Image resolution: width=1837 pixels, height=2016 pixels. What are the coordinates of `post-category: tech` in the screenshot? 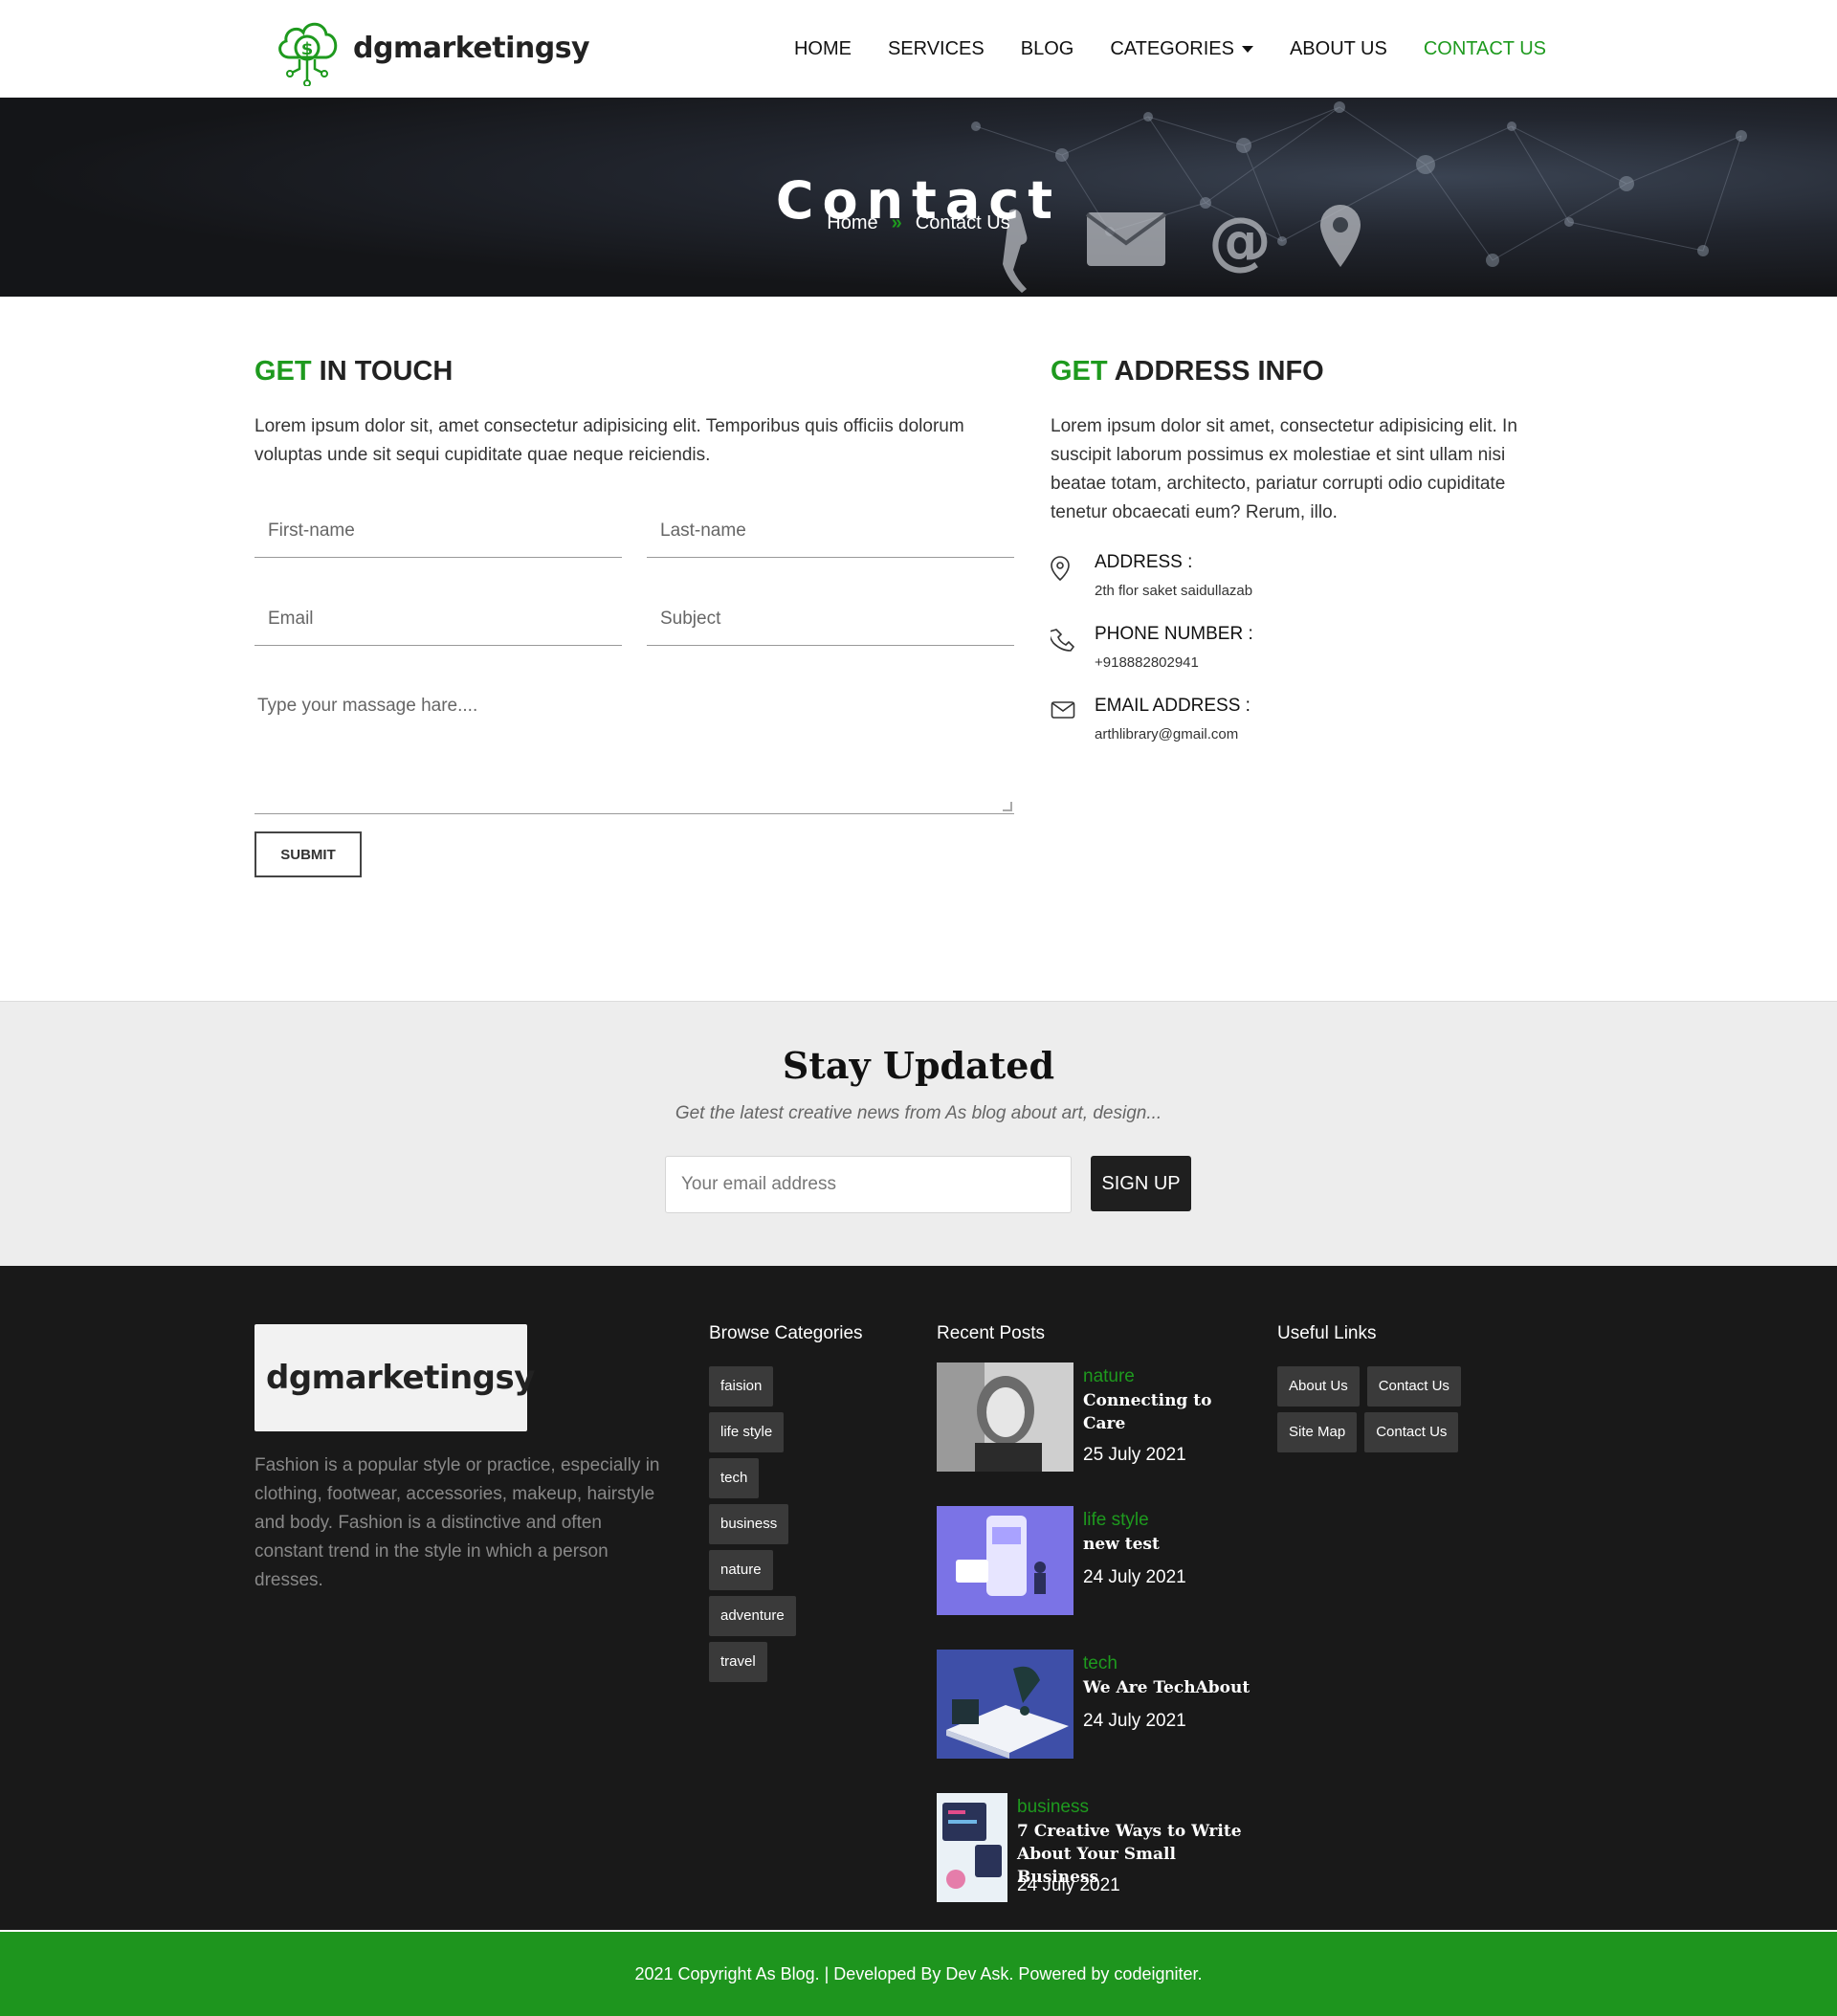 It's located at (1100, 1663).